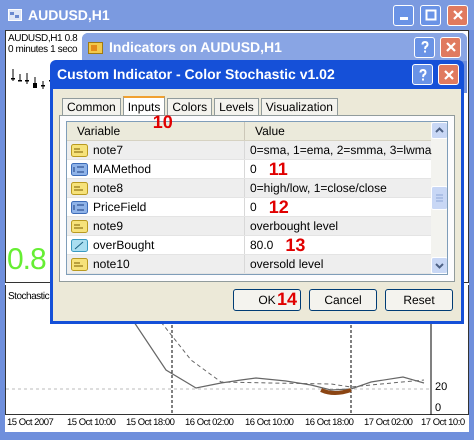 The width and height of the screenshot is (474, 440). Describe the element at coordinates (108, 226) in the screenshot. I see `table-cell-text: note9` at that location.